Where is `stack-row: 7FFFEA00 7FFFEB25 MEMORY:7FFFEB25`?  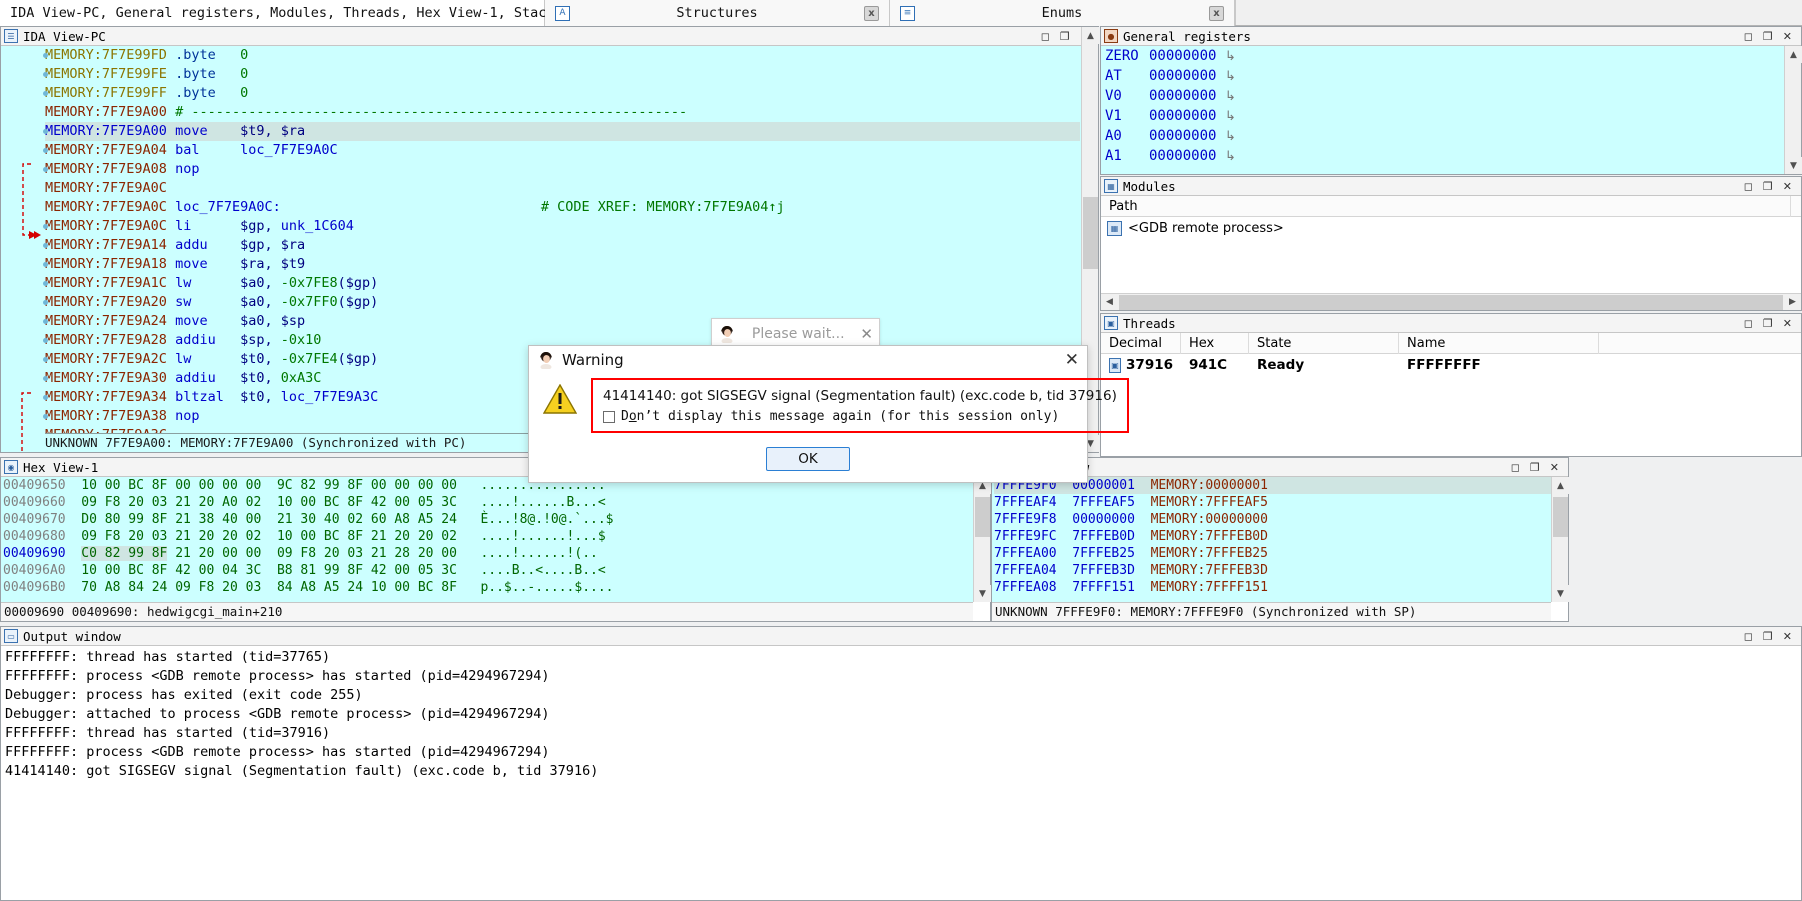
stack-row: 7FFFEA00 7FFFEB25 MEMORY:7FFFEB25 is located at coordinates (1281, 553).